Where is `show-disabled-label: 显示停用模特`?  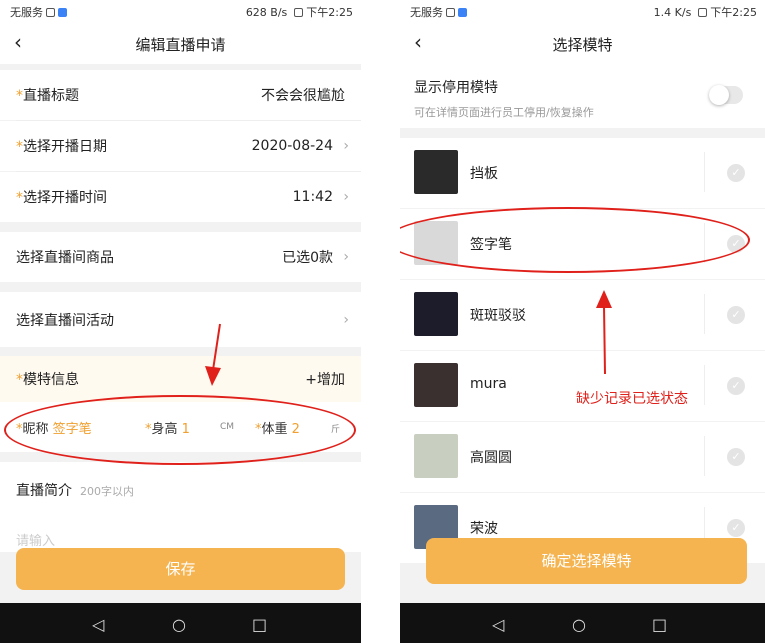
show-disabled-label: 显示停用模特 is located at coordinates (456, 88).